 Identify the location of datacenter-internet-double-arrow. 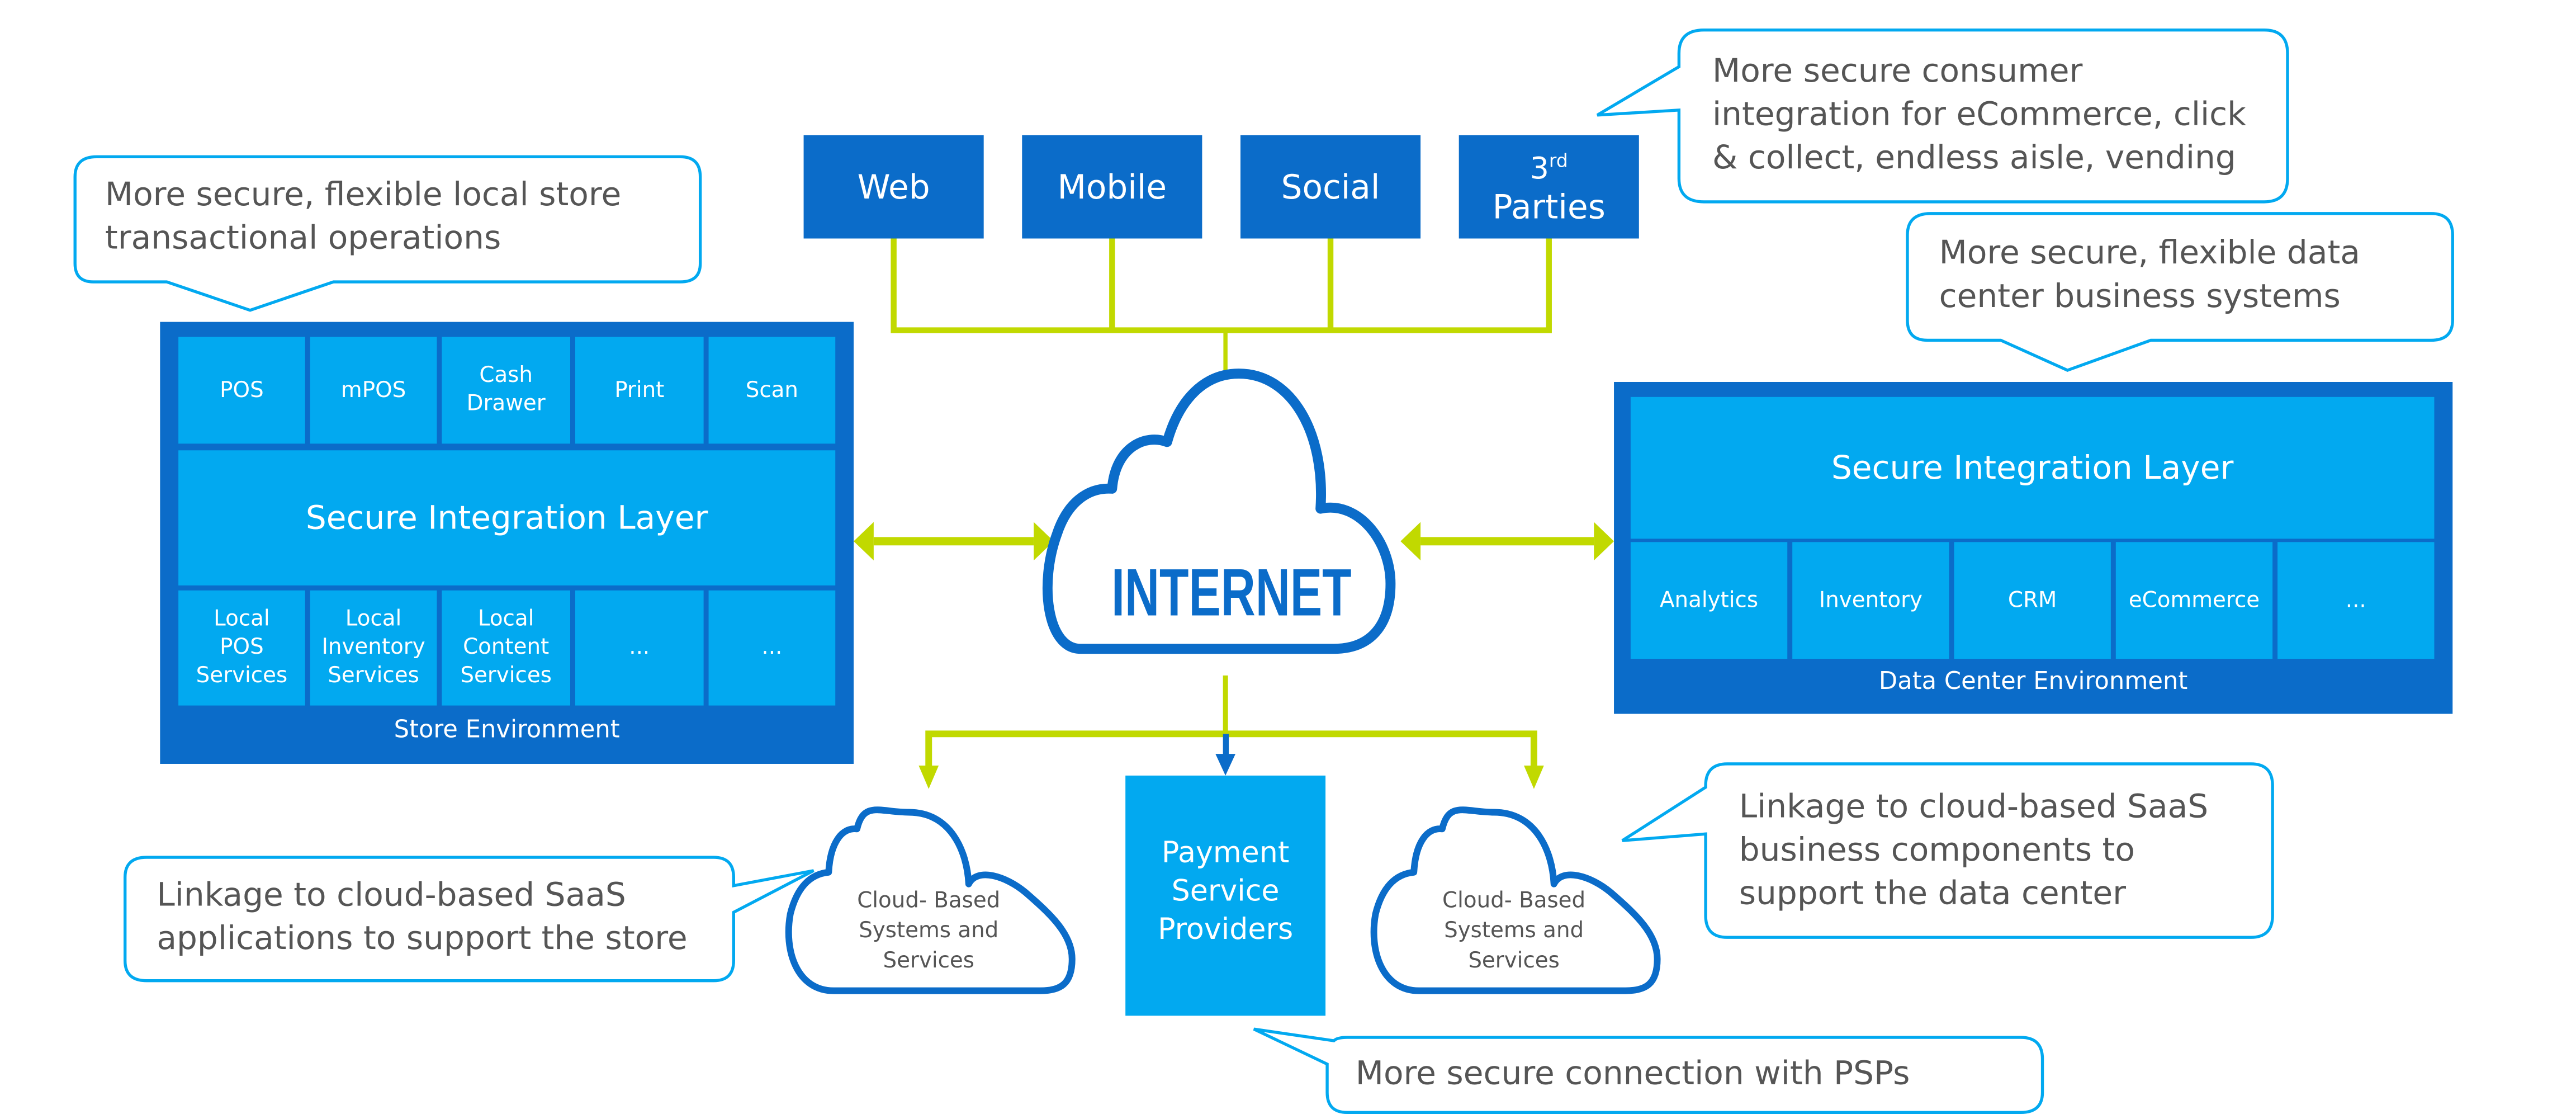
(1507, 542).